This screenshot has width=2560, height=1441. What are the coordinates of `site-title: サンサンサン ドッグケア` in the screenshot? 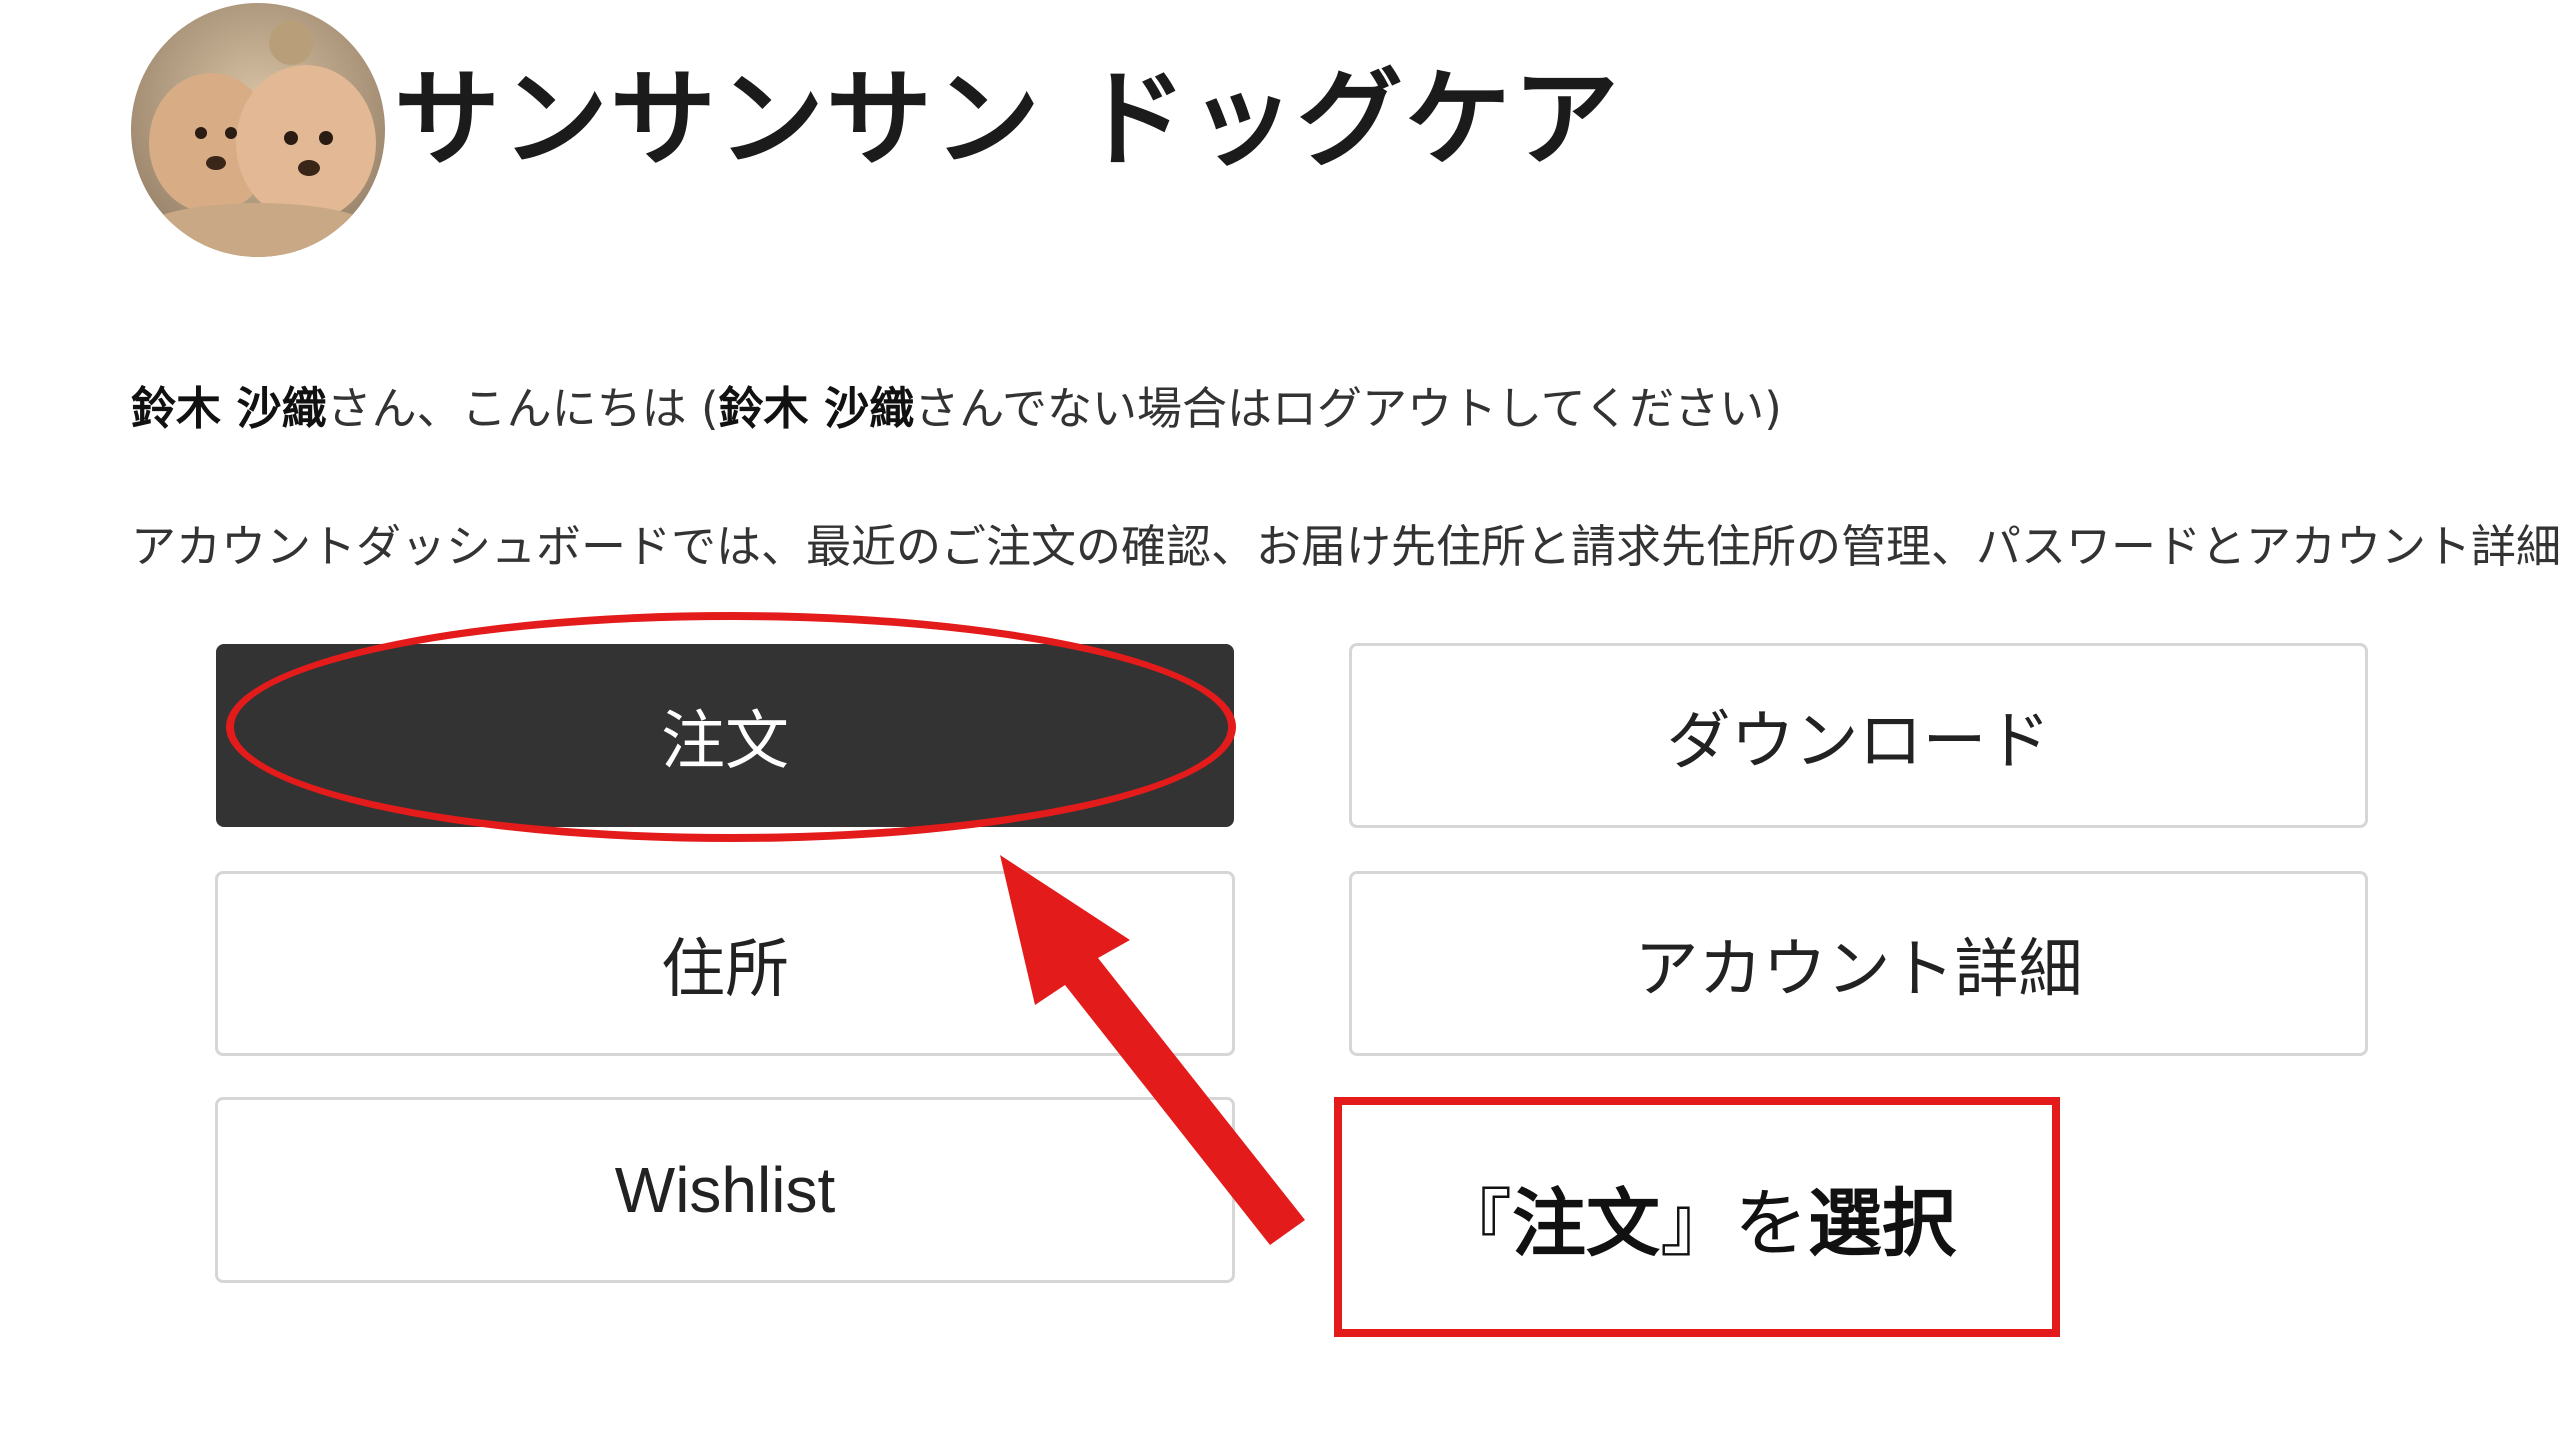 It's located at (1007, 119).